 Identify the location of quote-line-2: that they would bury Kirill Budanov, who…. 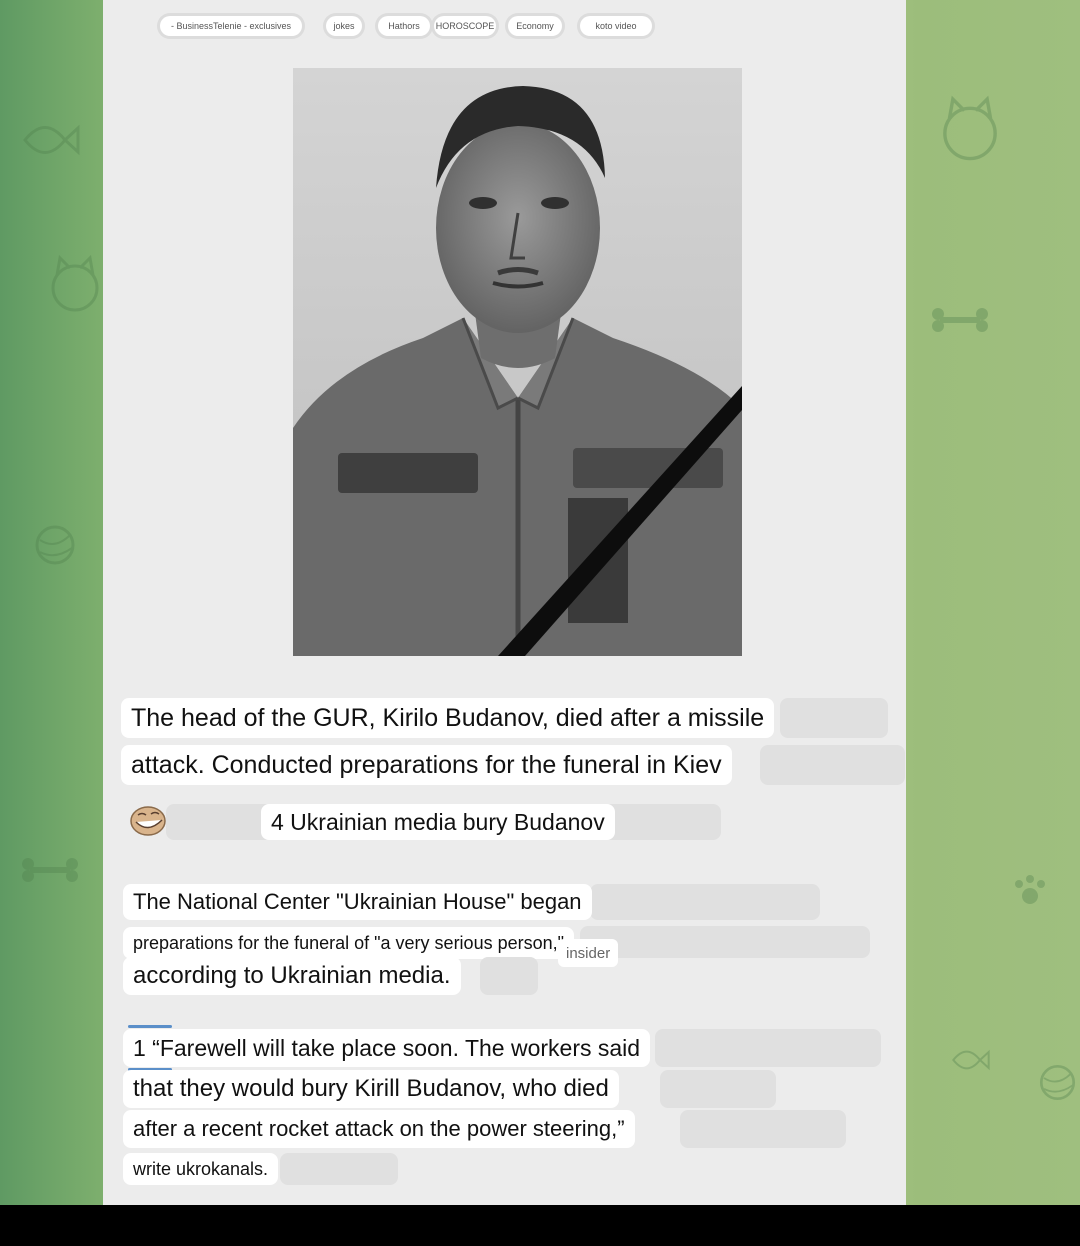
(371, 1089).